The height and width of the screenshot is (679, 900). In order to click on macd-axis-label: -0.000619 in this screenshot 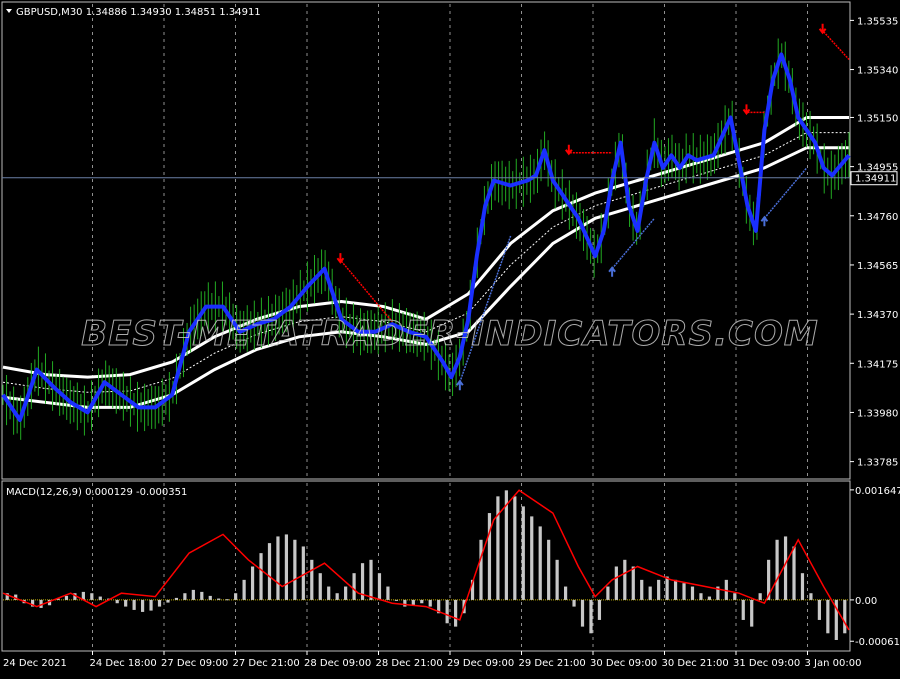, I will do `click(877, 642)`.